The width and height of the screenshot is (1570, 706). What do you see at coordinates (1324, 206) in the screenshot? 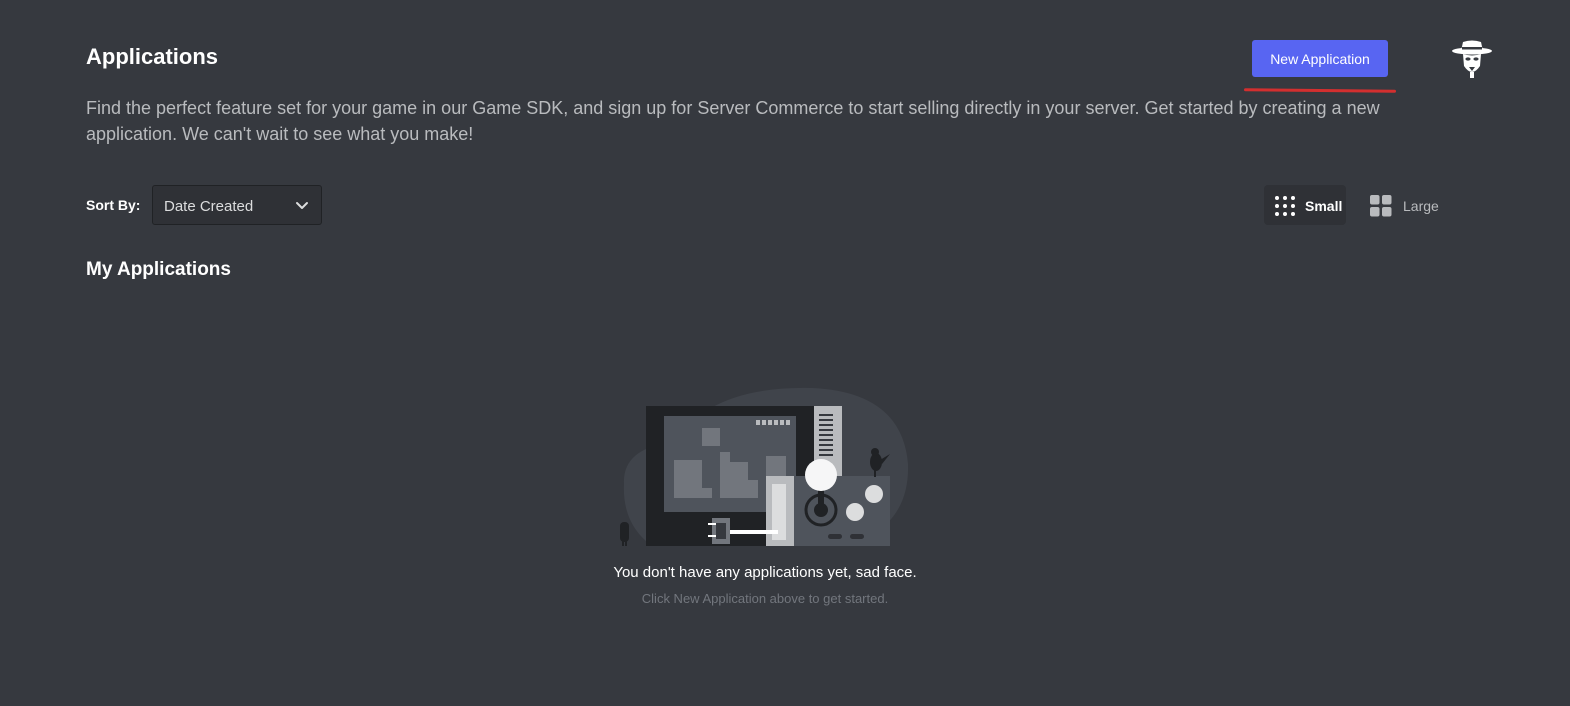
I see `view-toggle-small-label: Small` at bounding box center [1324, 206].